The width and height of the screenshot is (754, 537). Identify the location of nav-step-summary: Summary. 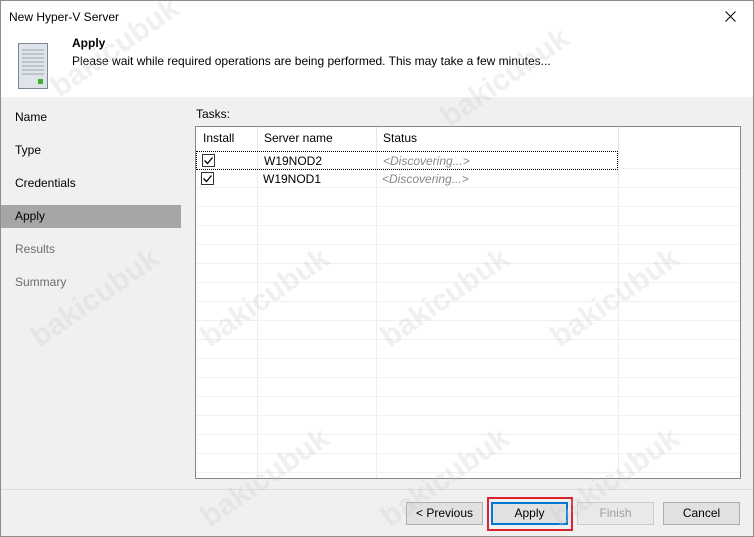
(41, 282).